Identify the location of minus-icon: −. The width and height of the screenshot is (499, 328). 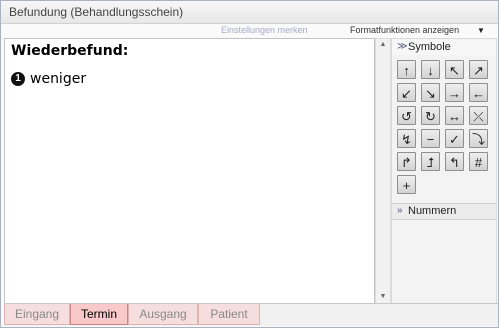
(430, 138).